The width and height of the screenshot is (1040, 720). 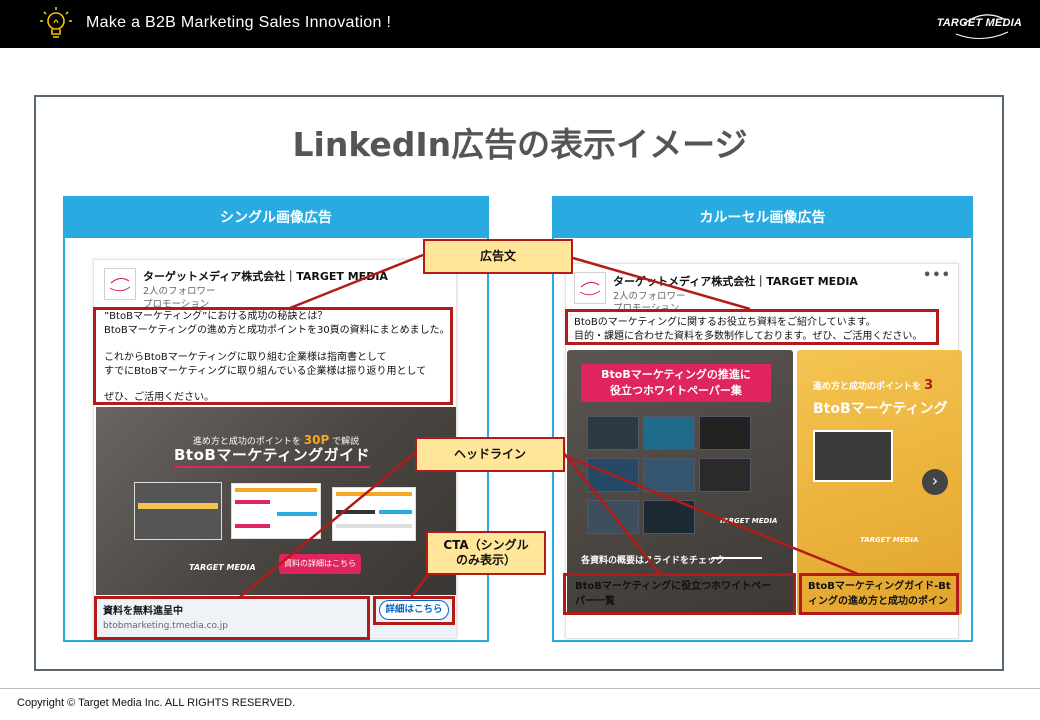 I want to click on carousel-next-icon: ›, so click(x=935, y=482).